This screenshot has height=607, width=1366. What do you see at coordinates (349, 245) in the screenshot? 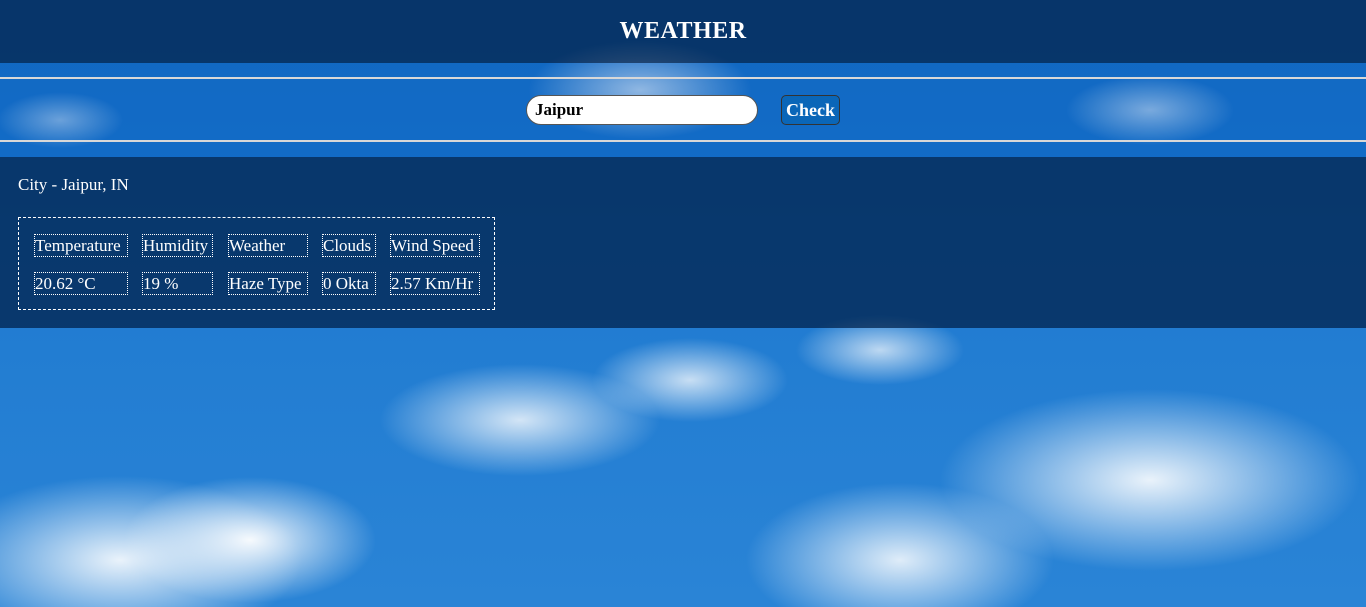
I see `header-clouds: Clouds` at bounding box center [349, 245].